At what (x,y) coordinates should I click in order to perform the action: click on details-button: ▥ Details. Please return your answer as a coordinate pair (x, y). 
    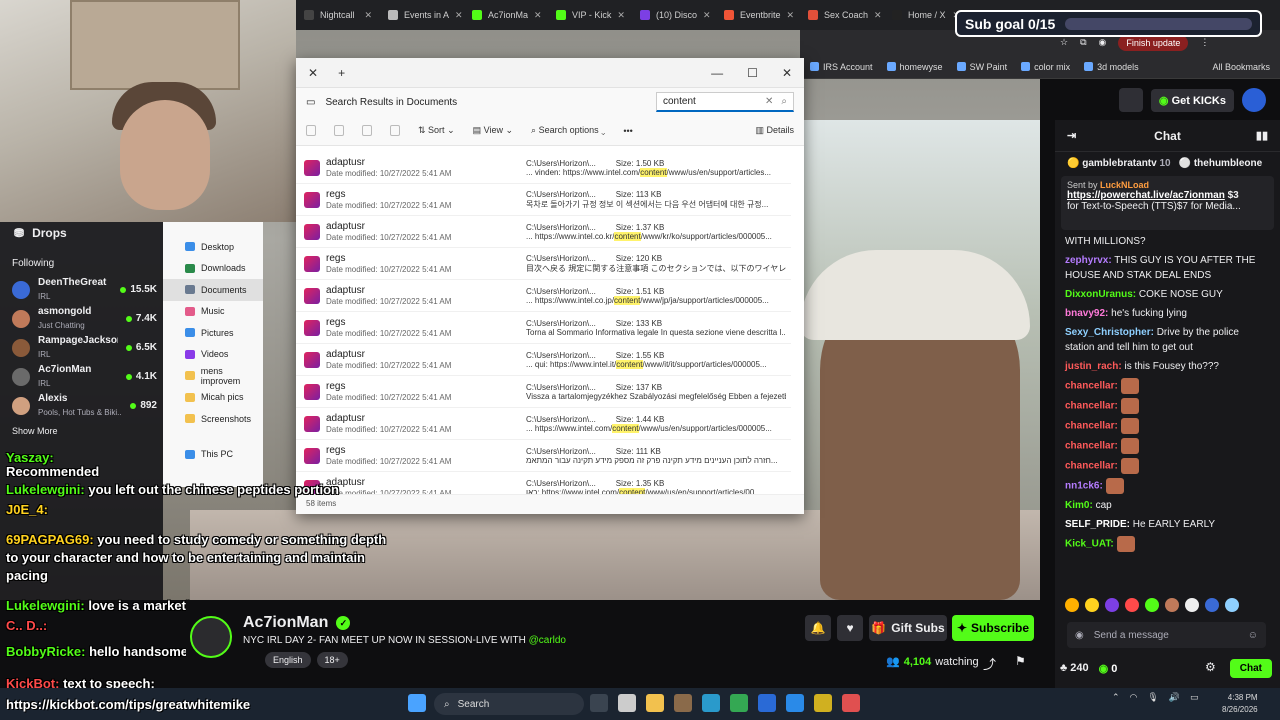
    Looking at the image, I should click on (774, 130).